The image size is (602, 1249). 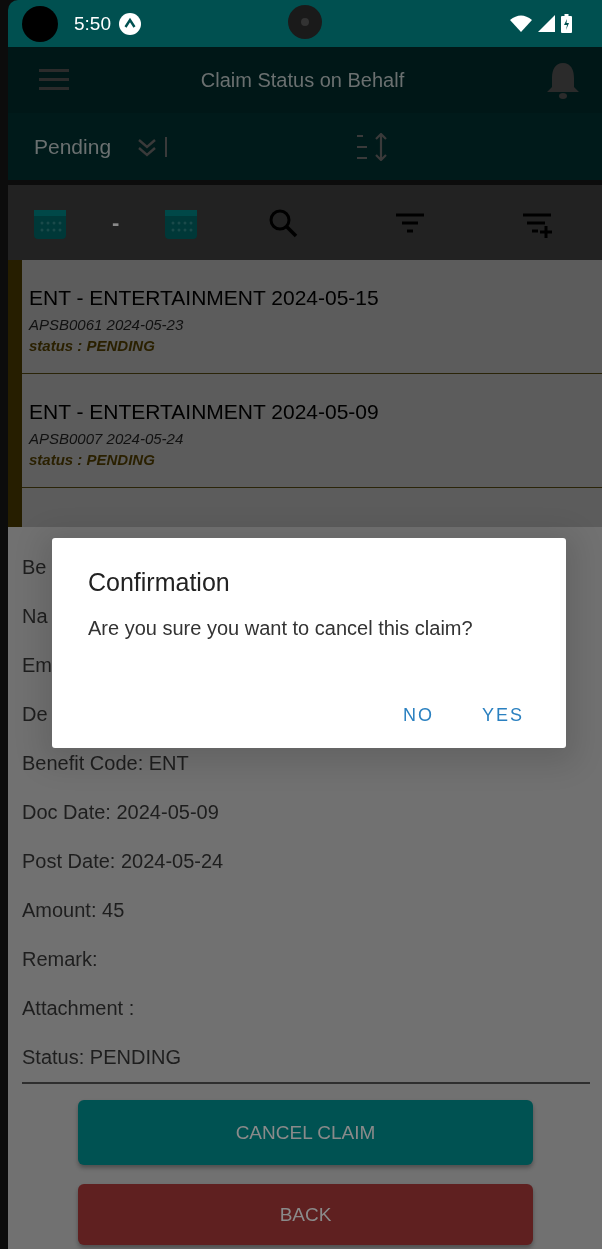 I want to click on menu-icon, so click(x=54, y=80).